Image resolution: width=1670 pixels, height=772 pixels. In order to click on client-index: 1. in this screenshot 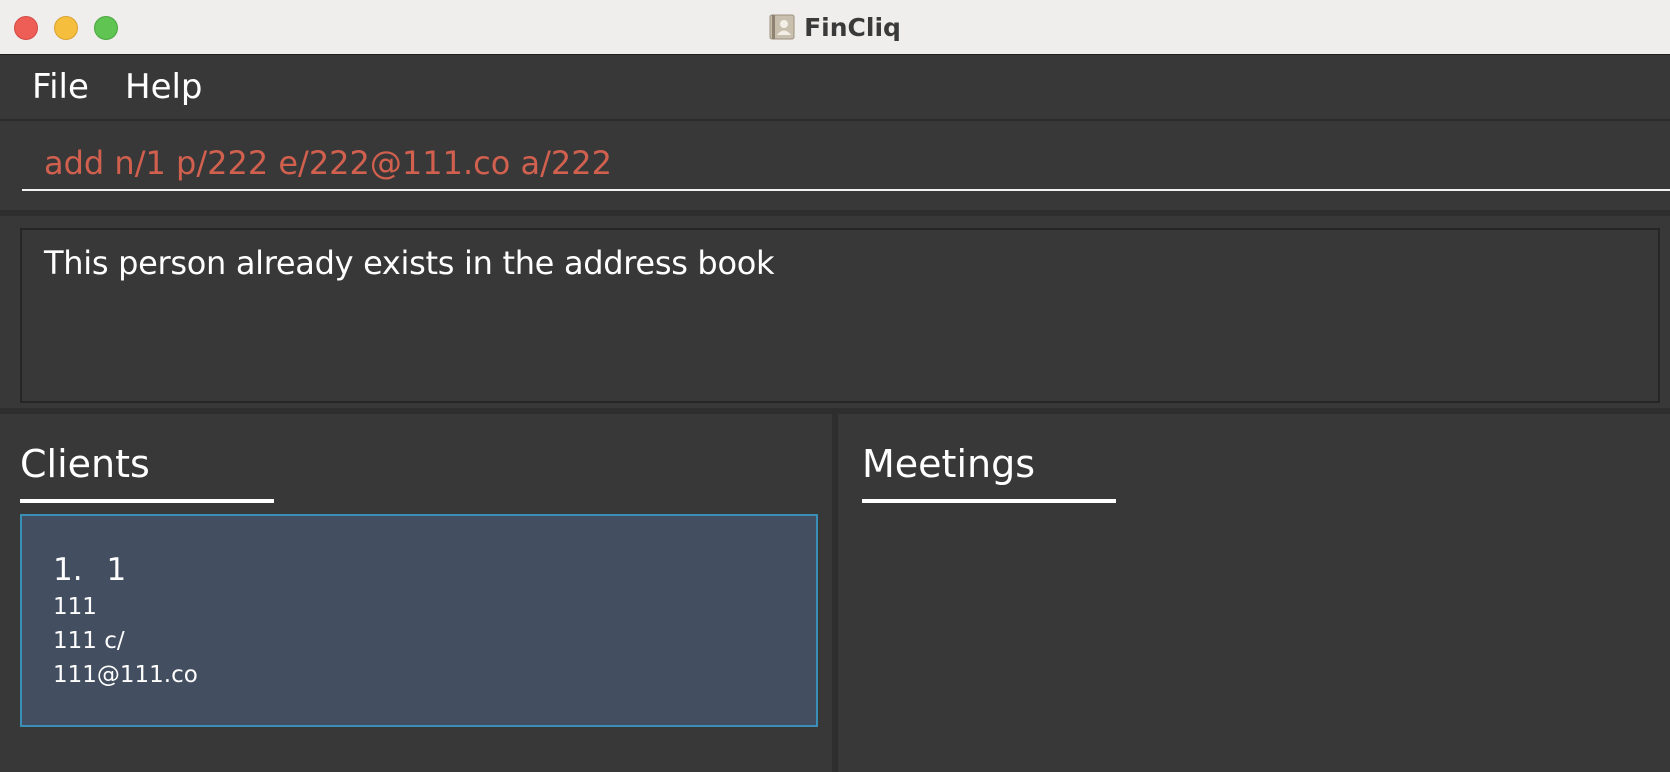, I will do `click(68, 570)`.